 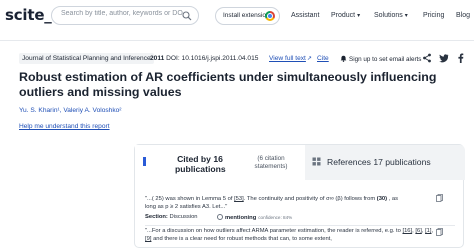 I want to click on share-icon, so click(x=427, y=58).